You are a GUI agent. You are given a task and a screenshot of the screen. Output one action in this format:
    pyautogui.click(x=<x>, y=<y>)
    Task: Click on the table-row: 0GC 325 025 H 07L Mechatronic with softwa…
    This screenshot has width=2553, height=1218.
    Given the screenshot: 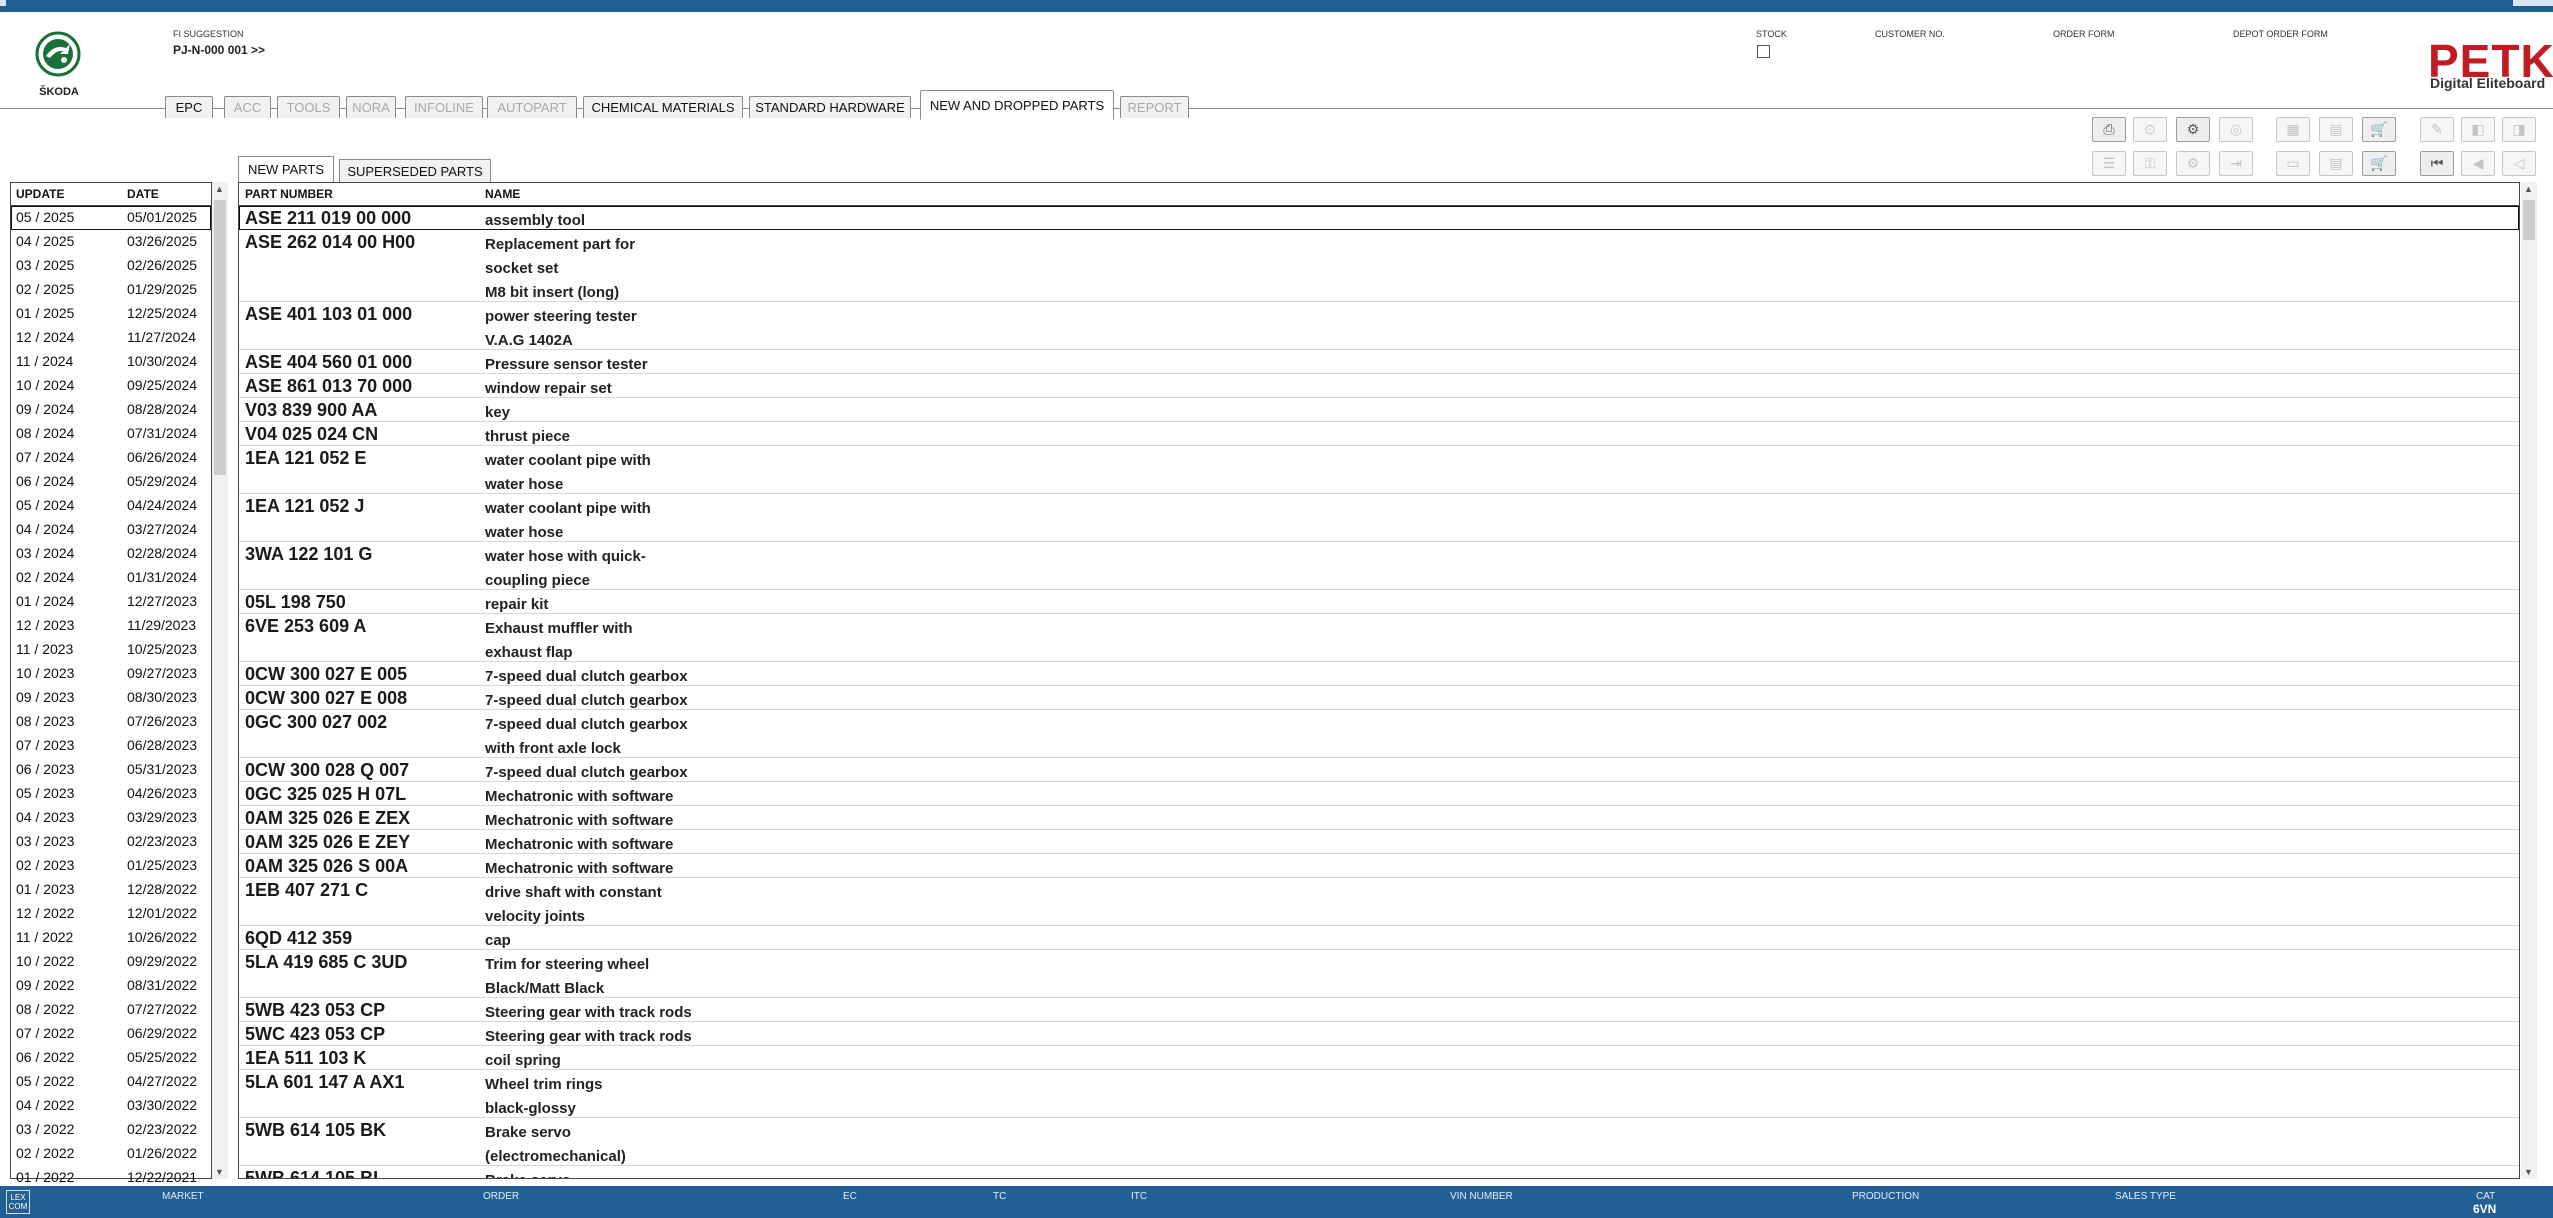 What is the action you would take?
    pyautogui.click(x=1379, y=794)
    